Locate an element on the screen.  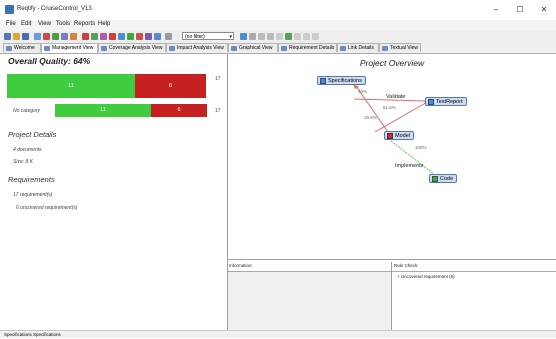
node-label: Specifications is located at coordinates (345, 81).